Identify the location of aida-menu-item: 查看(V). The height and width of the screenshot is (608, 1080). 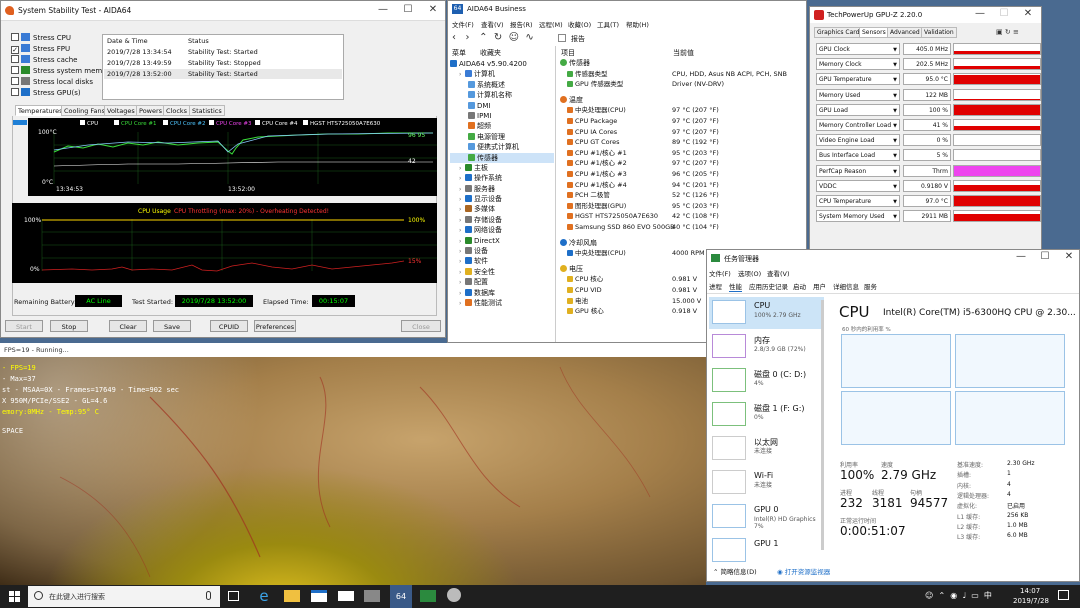
(492, 24).